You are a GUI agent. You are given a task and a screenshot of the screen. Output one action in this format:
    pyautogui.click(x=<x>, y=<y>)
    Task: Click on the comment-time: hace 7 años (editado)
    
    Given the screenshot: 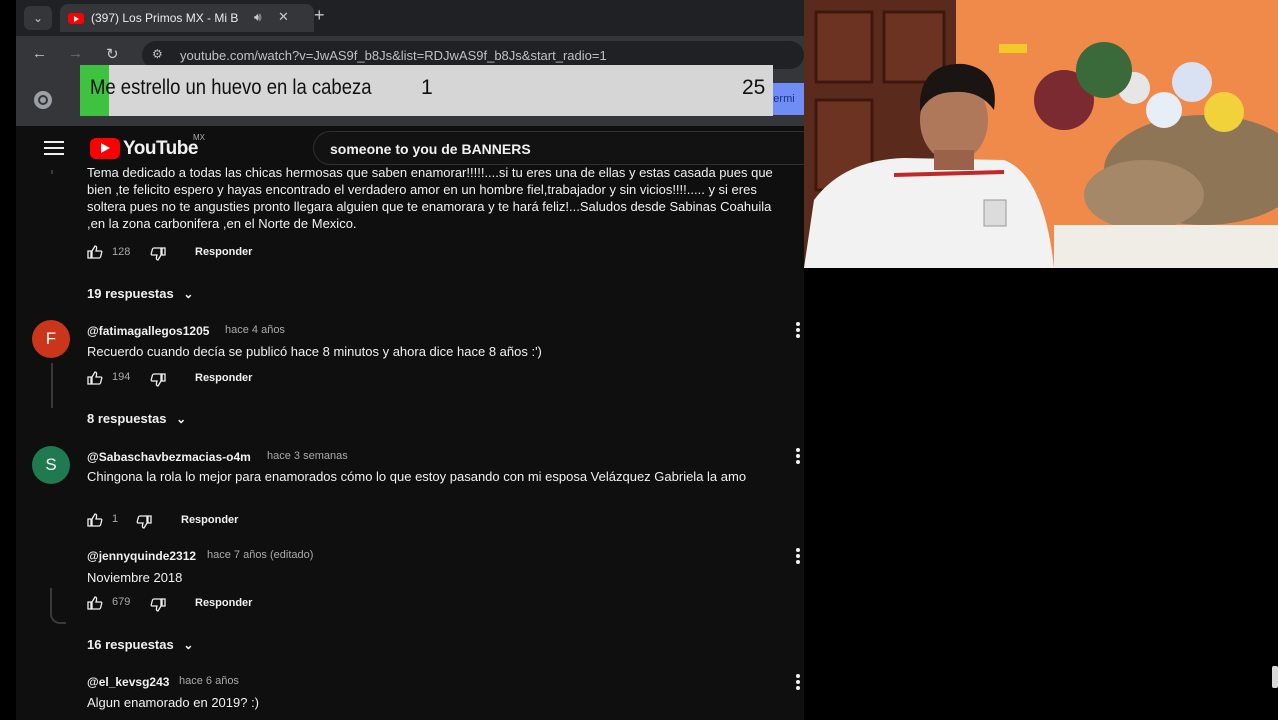 What is the action you would take?
    pyautogui.click(x=260, y=555)
    